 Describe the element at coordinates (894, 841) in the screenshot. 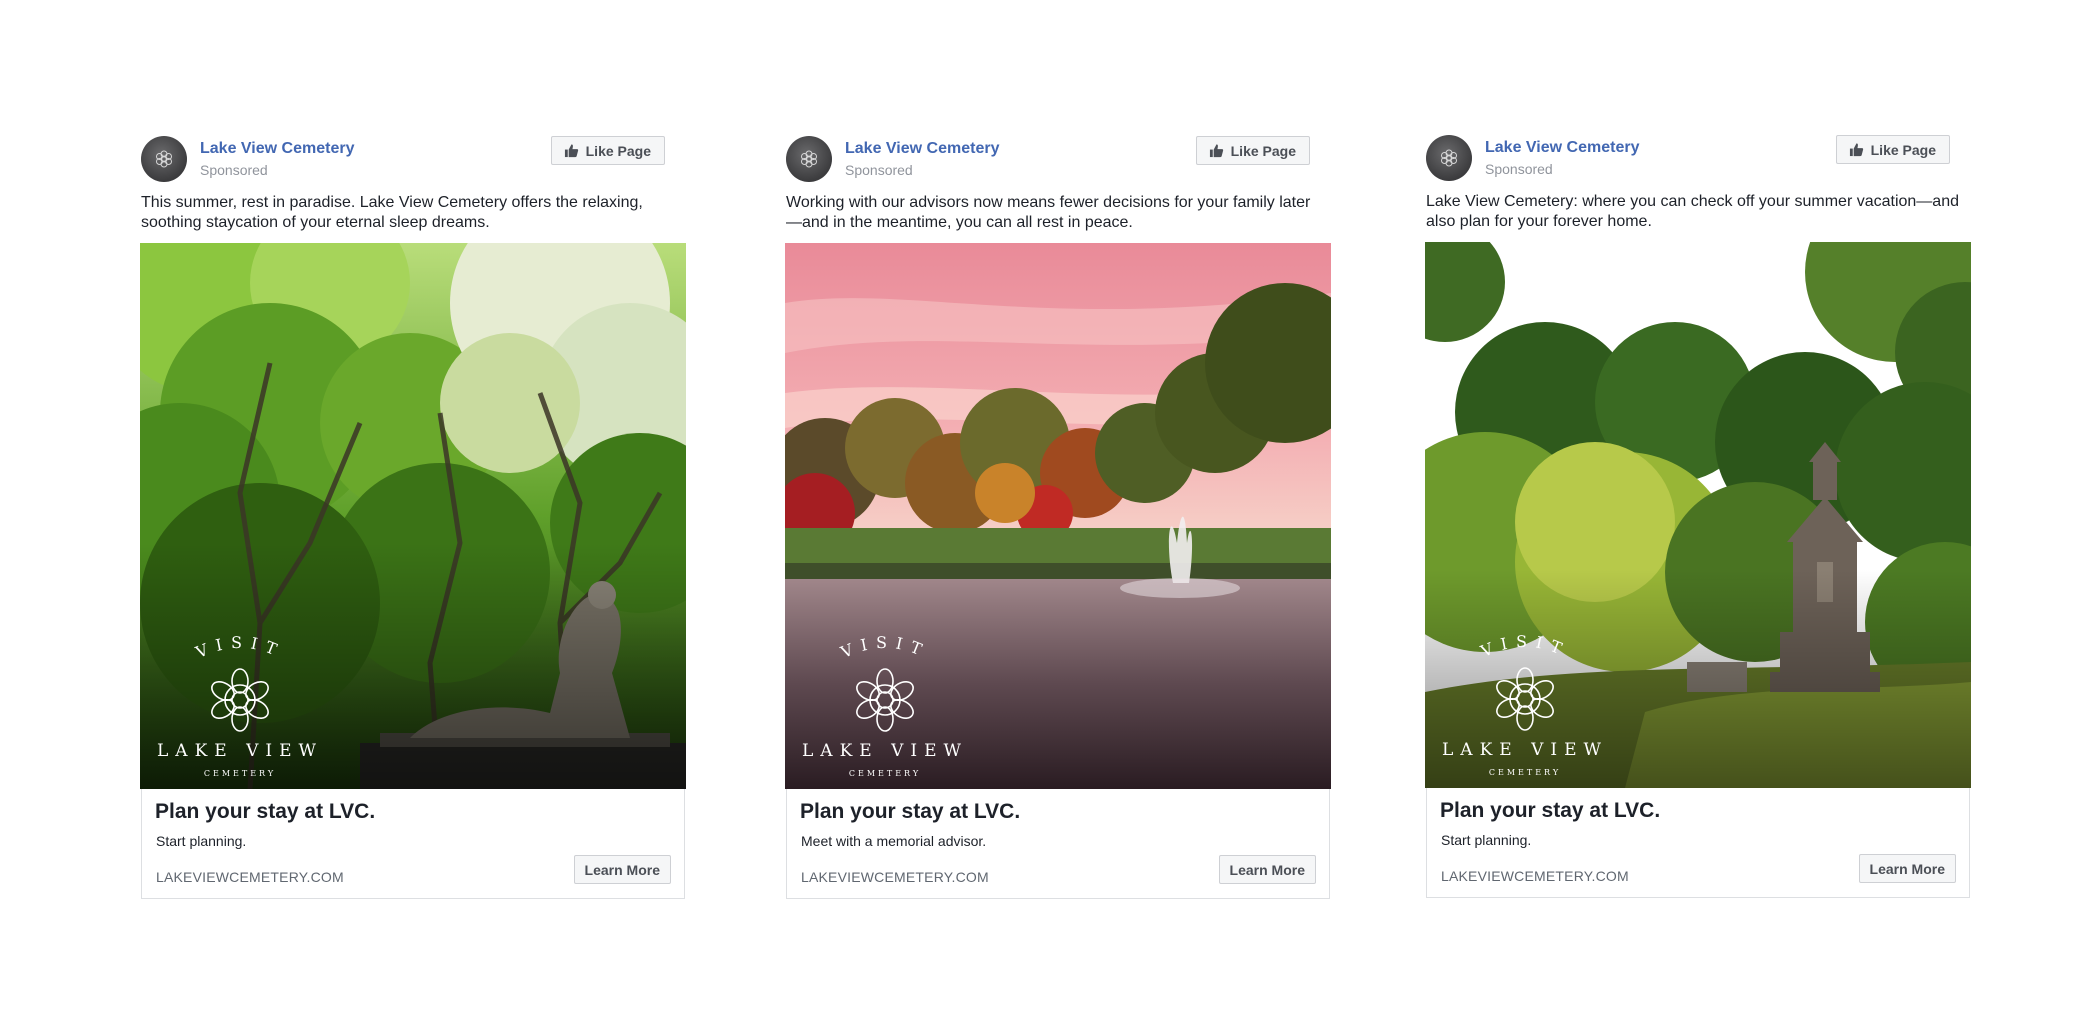

I see `ad-description: Meet with a memorial advisor.` at that location.